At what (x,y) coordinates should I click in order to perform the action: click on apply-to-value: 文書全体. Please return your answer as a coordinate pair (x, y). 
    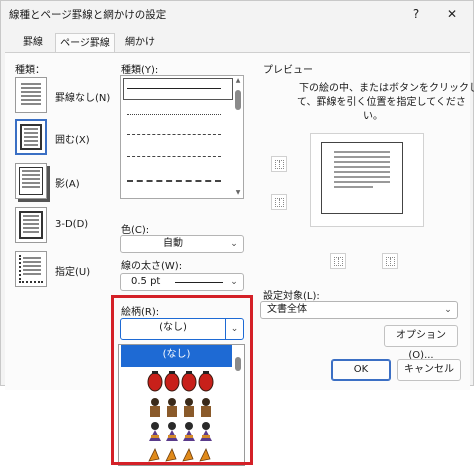
    Looking at the image, I should click on (287, 309).